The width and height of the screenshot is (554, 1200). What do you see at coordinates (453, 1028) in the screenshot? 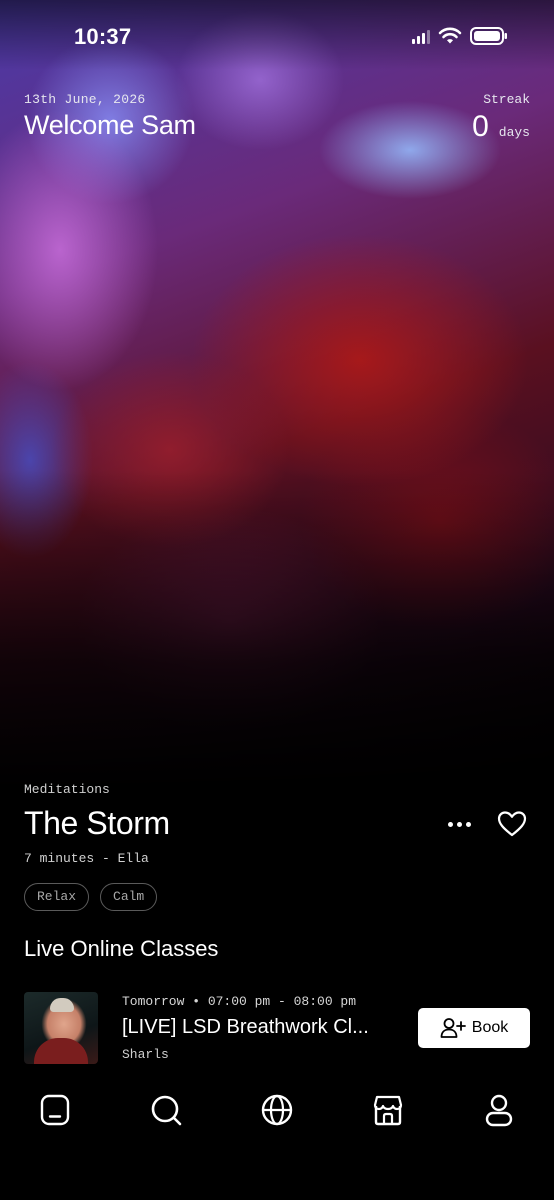
I see `add-user-icon` at bounding box center [453, 1028].